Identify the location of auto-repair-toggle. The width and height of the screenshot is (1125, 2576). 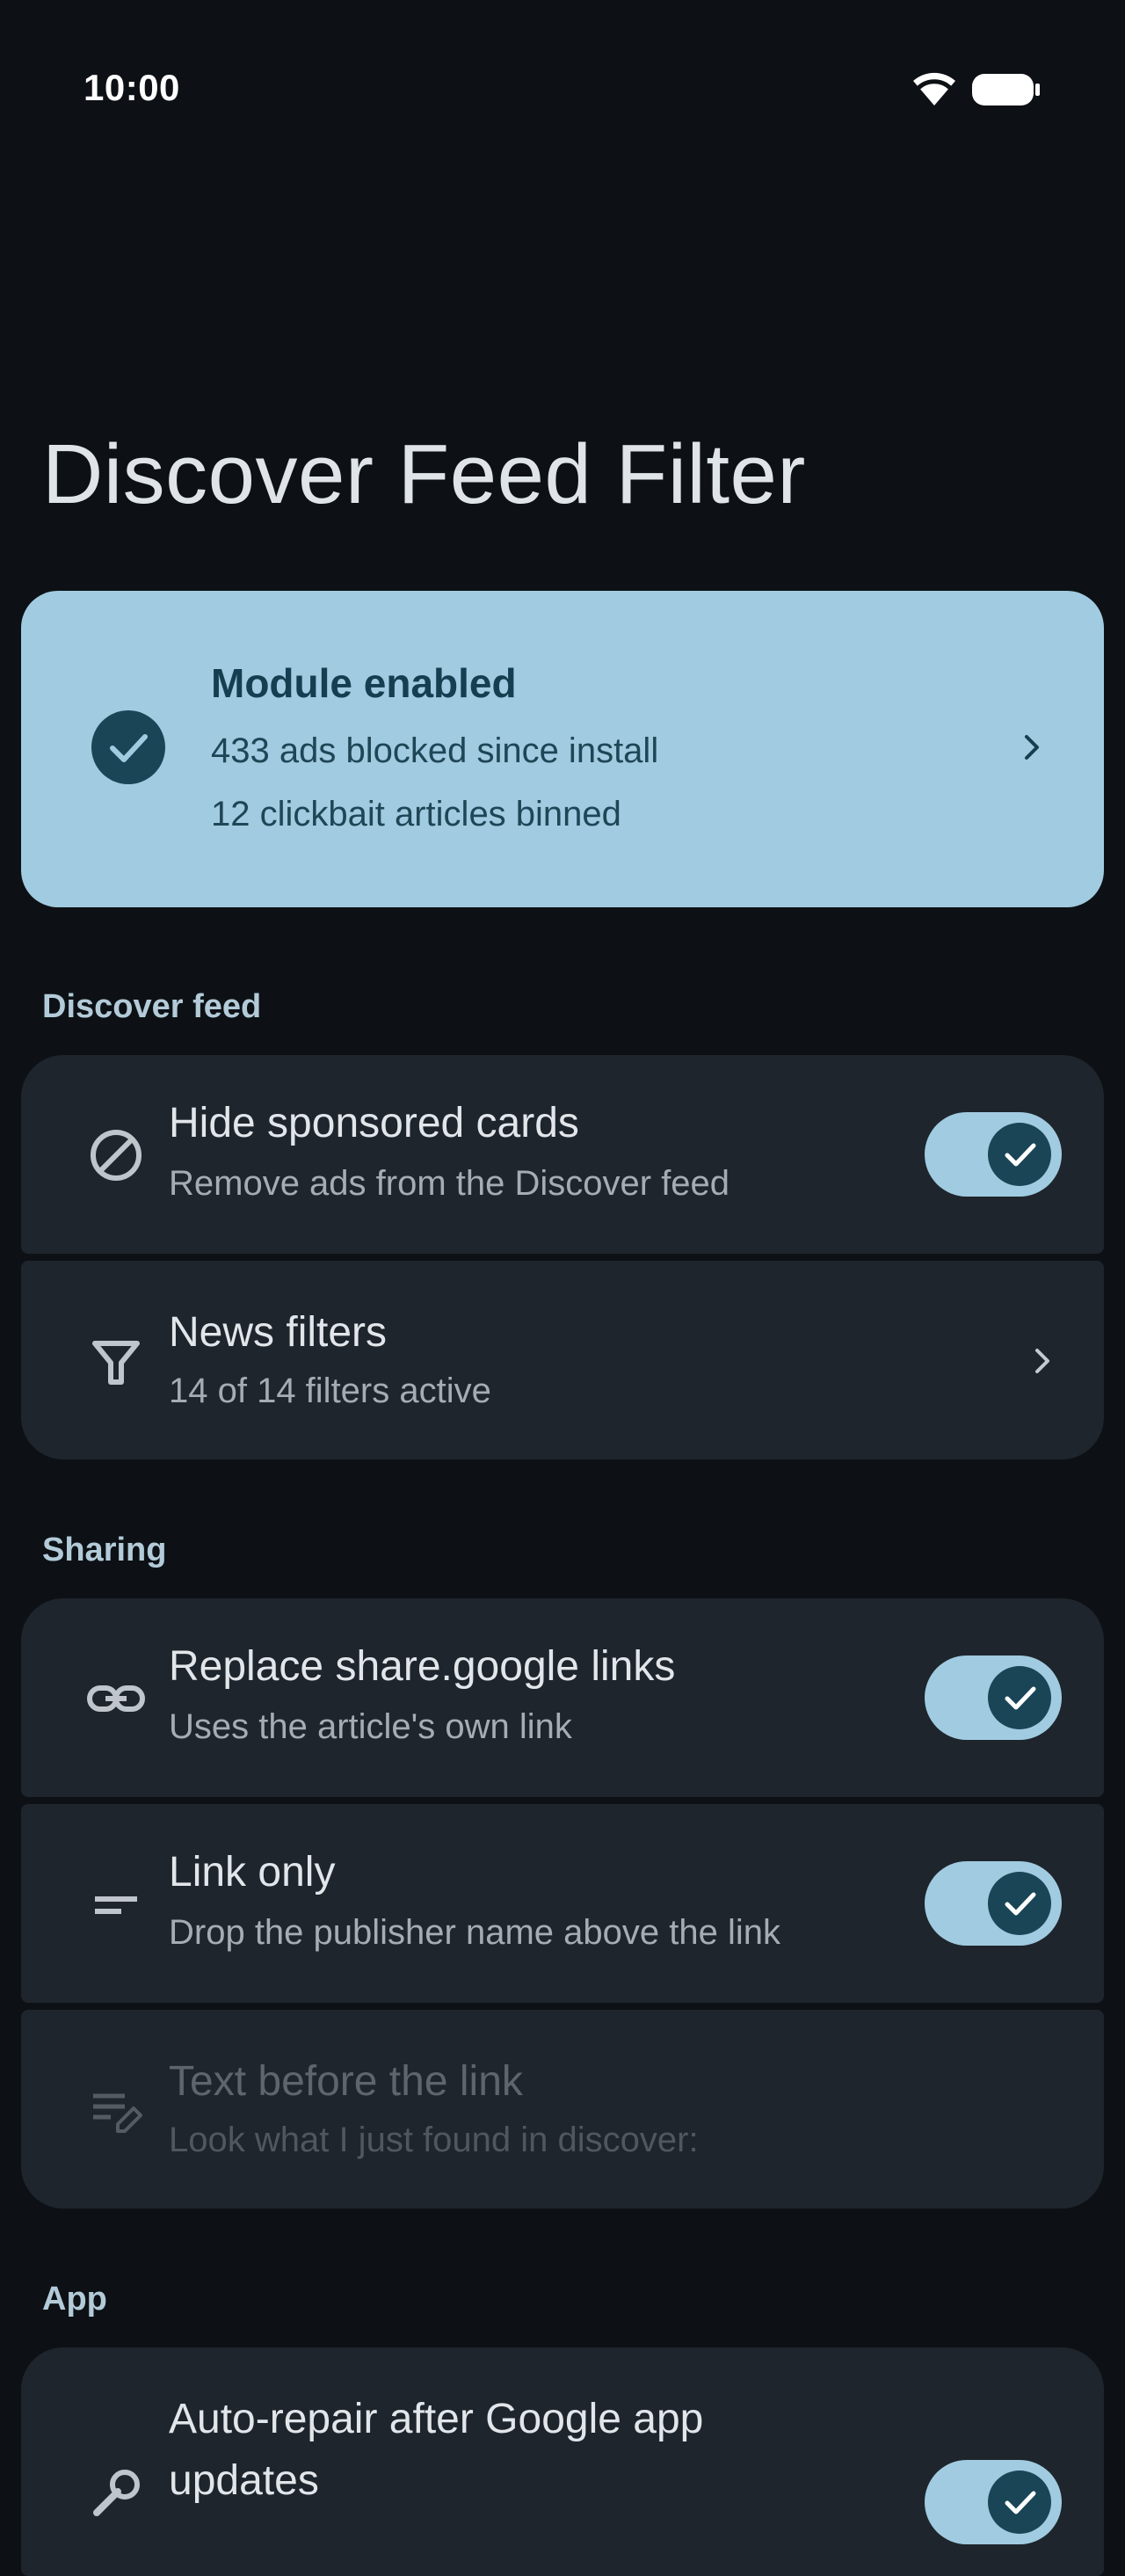
(993, 2502).